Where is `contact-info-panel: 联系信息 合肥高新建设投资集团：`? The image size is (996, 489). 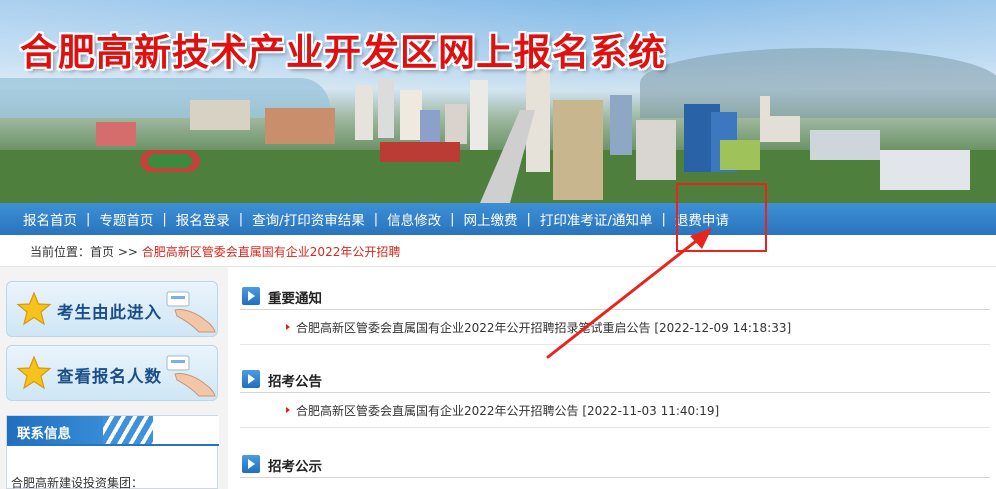
contact-info-panel: 联系信息 合肥高新建设投资集团： is located at coordinates (112, 452).